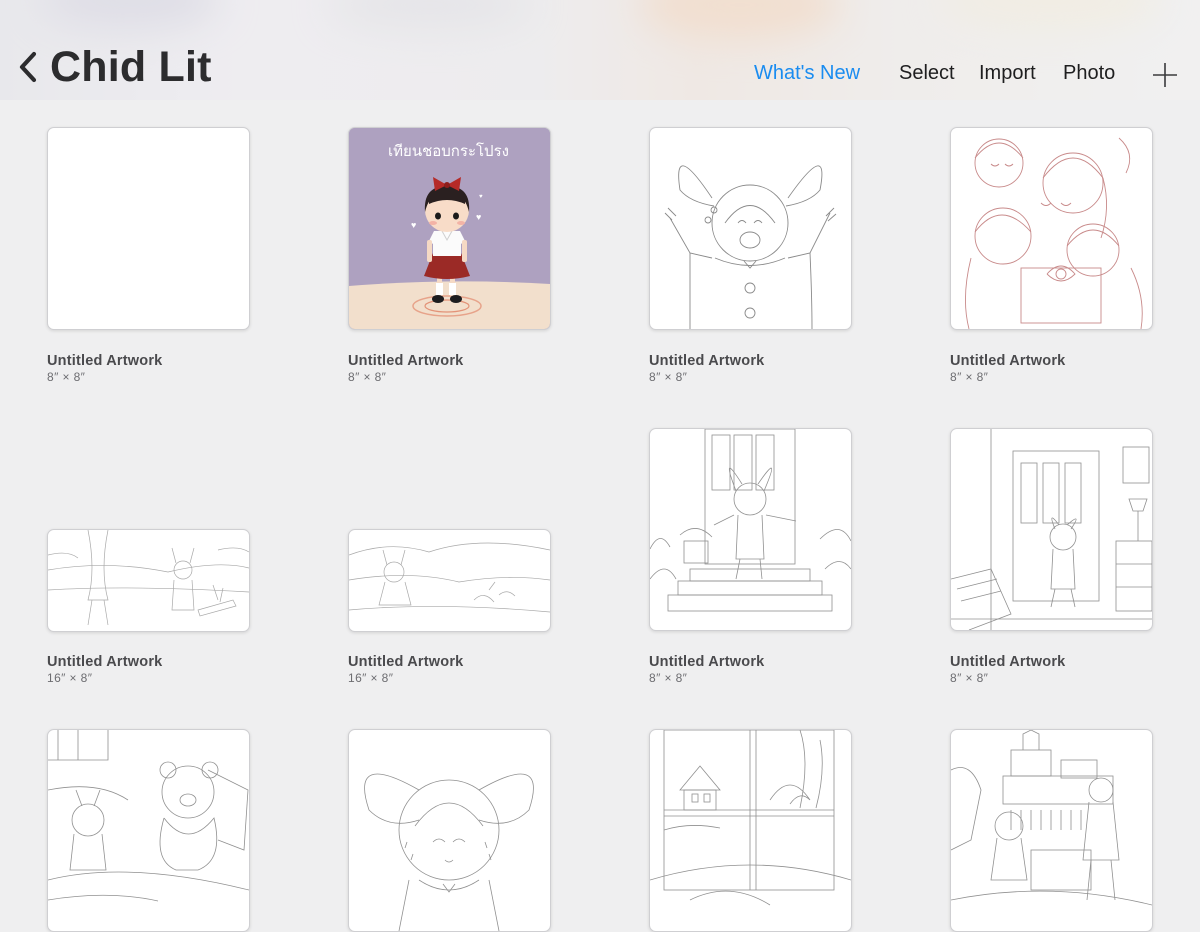  Describe the element at coordinates (449, 852) in the screenshot. I see `bunny-hood-sketch` at that location.